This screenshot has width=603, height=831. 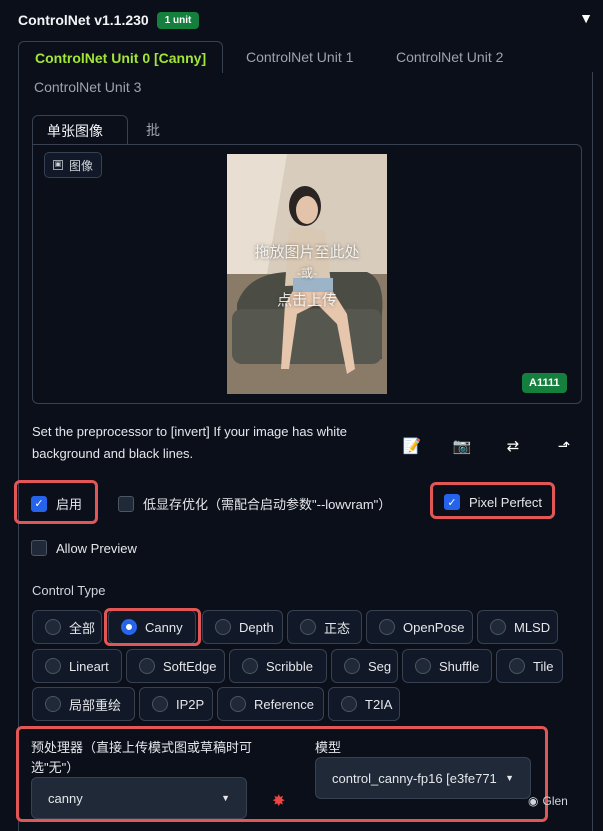 What do you see at coordinates (412, 447) in the screenshot?
I see `edit-icon: 📝` at bounding box center [412, 447].